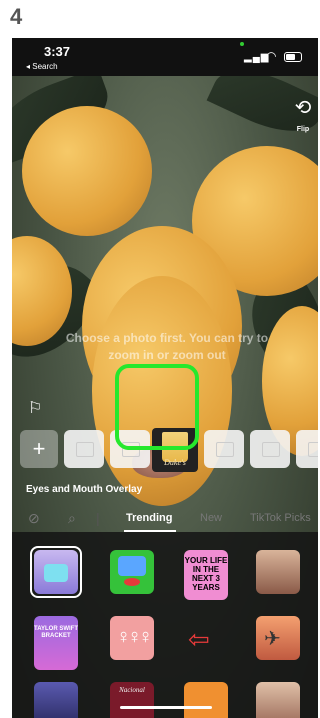  I want to click on effect-tile-city, so click(56, 700).